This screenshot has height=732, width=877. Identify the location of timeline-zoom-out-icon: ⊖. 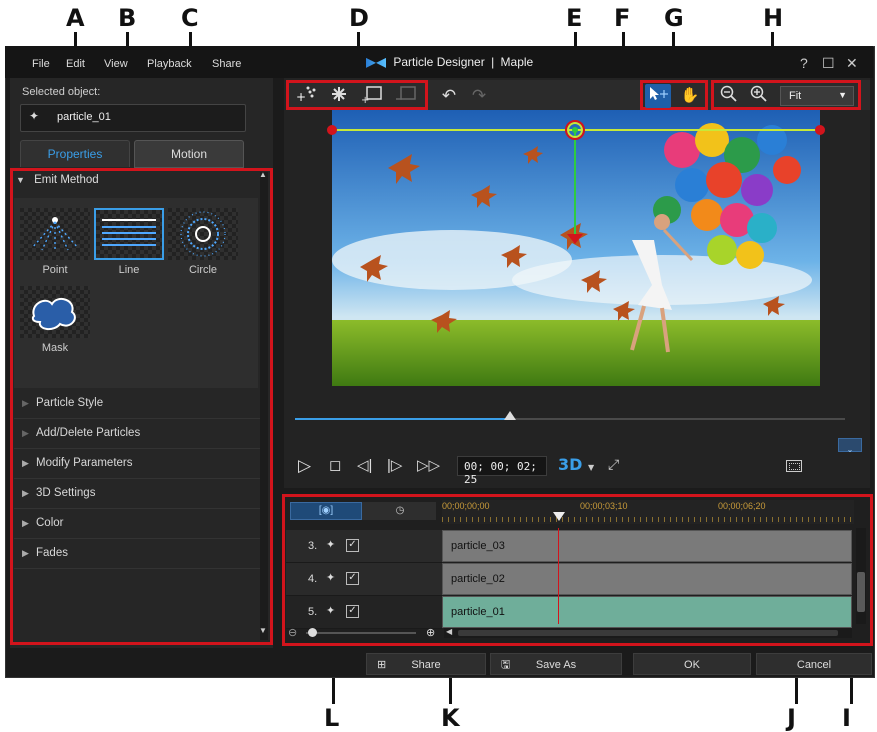
(292, 632).